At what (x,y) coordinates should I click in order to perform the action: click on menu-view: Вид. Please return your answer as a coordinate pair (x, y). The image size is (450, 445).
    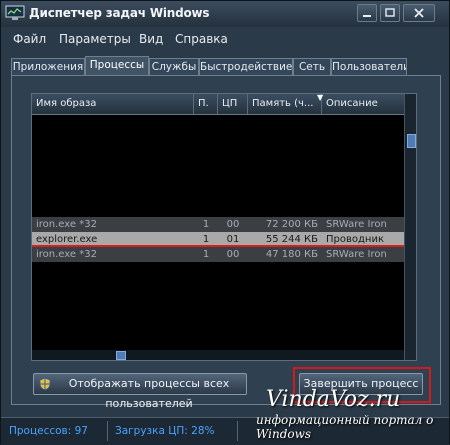
    Looking at the image, I should click on (151, 39).